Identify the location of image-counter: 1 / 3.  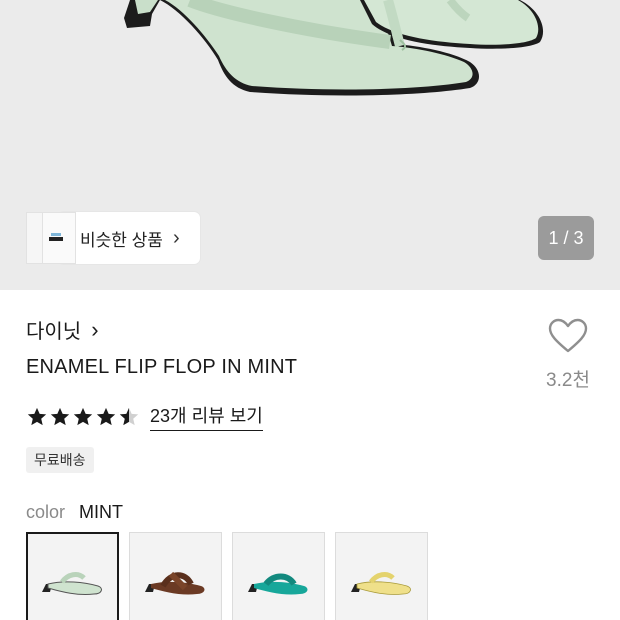
(566, 238).